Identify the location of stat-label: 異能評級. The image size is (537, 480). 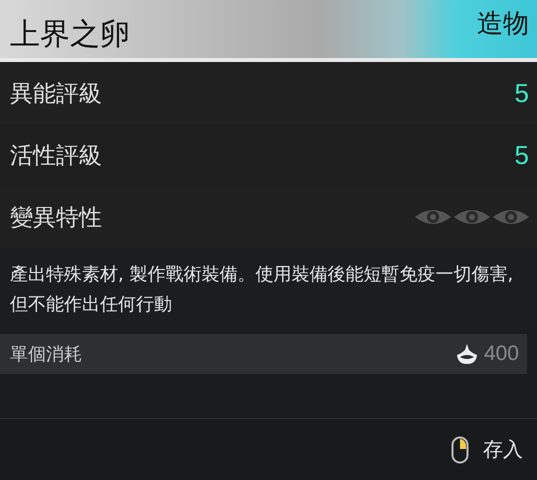
(56, 94).